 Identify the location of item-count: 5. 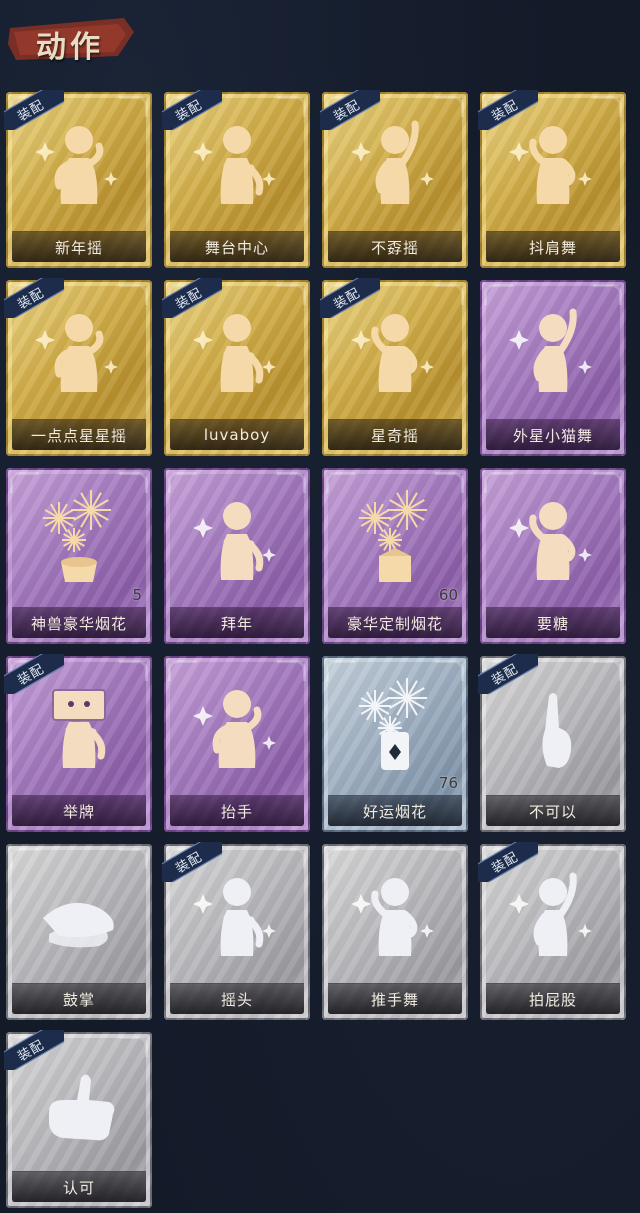
(137, 595).